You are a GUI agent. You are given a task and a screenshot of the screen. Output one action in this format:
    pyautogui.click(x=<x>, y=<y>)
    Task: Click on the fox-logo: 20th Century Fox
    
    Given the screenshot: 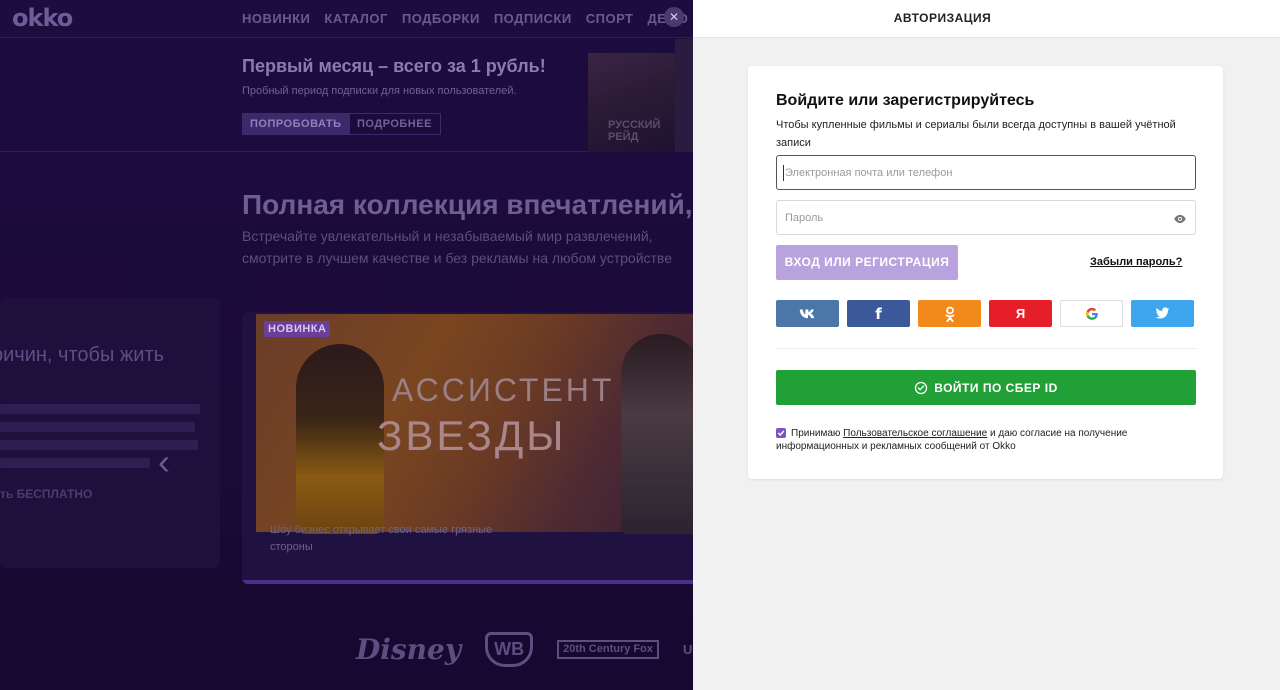 What is the action you would take?
    pyautogui.click(x=608, y=649)
    